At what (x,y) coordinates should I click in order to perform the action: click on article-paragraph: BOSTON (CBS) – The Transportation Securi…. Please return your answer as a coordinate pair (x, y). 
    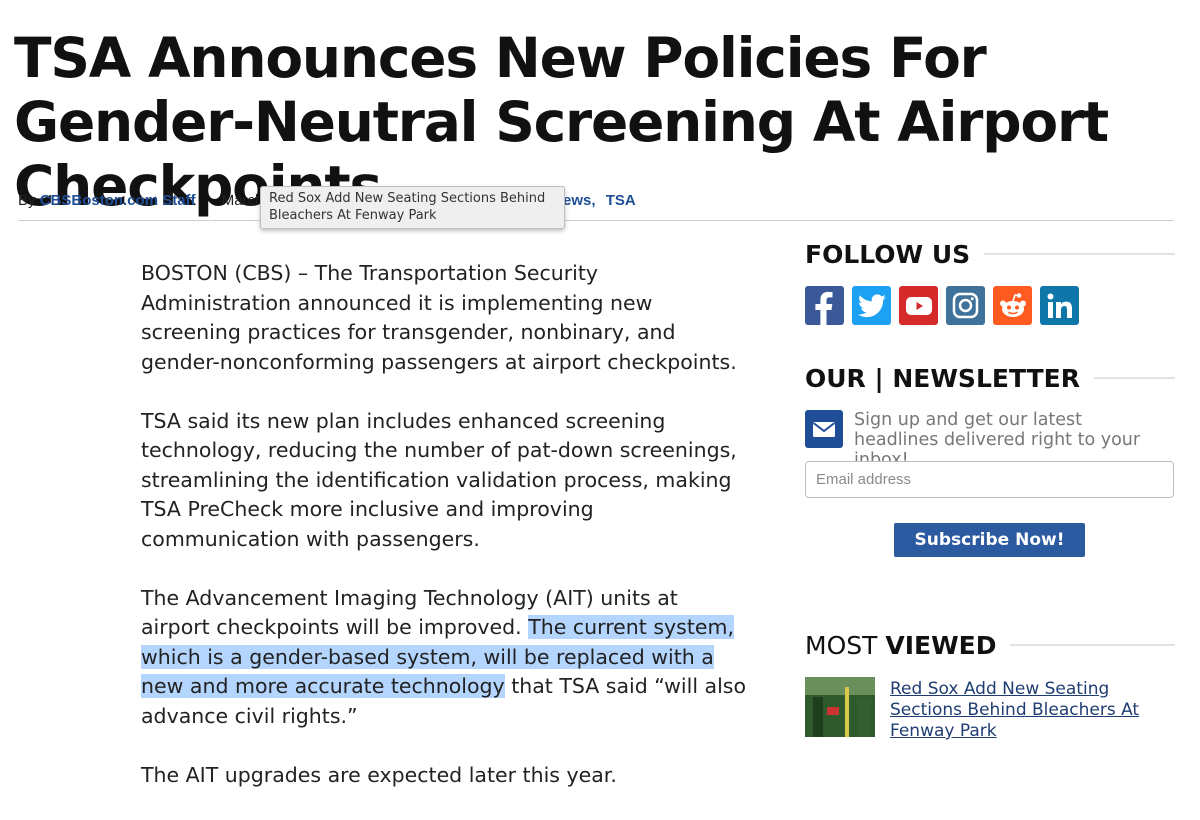
    Looking at the image, I should click on (439, 317).